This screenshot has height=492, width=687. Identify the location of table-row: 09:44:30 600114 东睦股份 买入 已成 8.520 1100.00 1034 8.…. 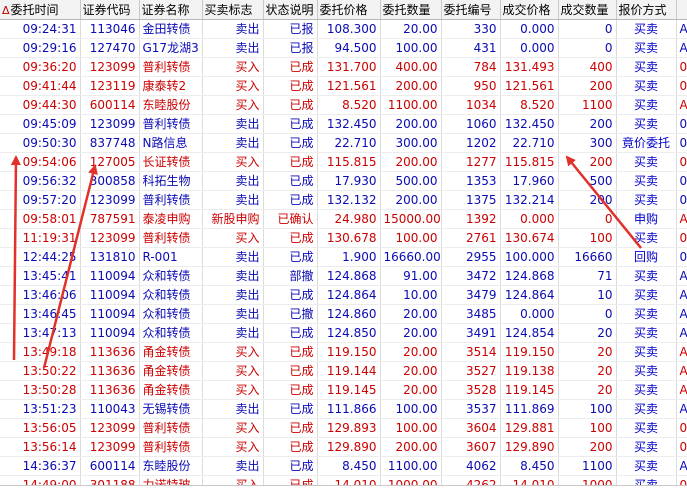
(343, 105).